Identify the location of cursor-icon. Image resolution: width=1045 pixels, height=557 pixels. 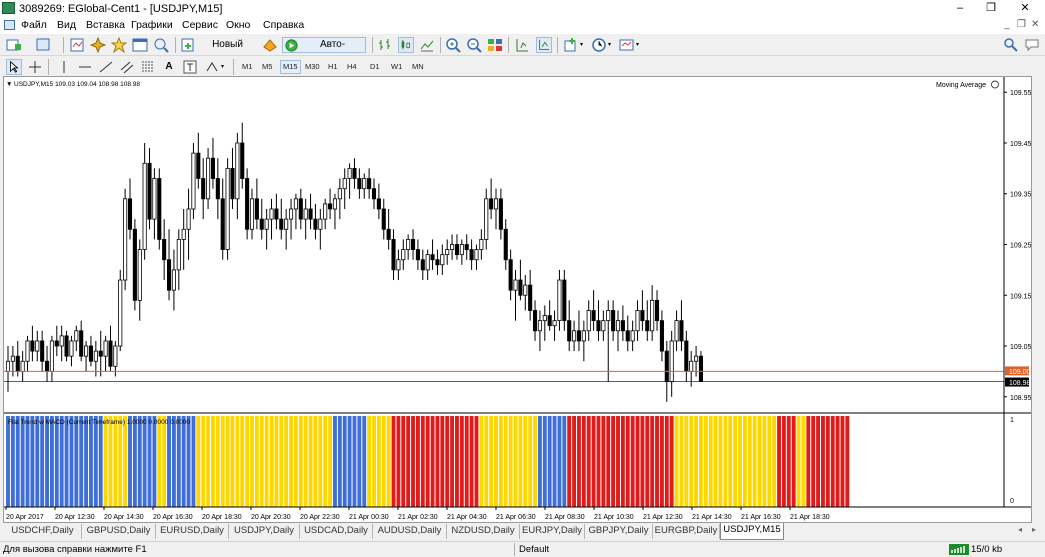
(14, 67).